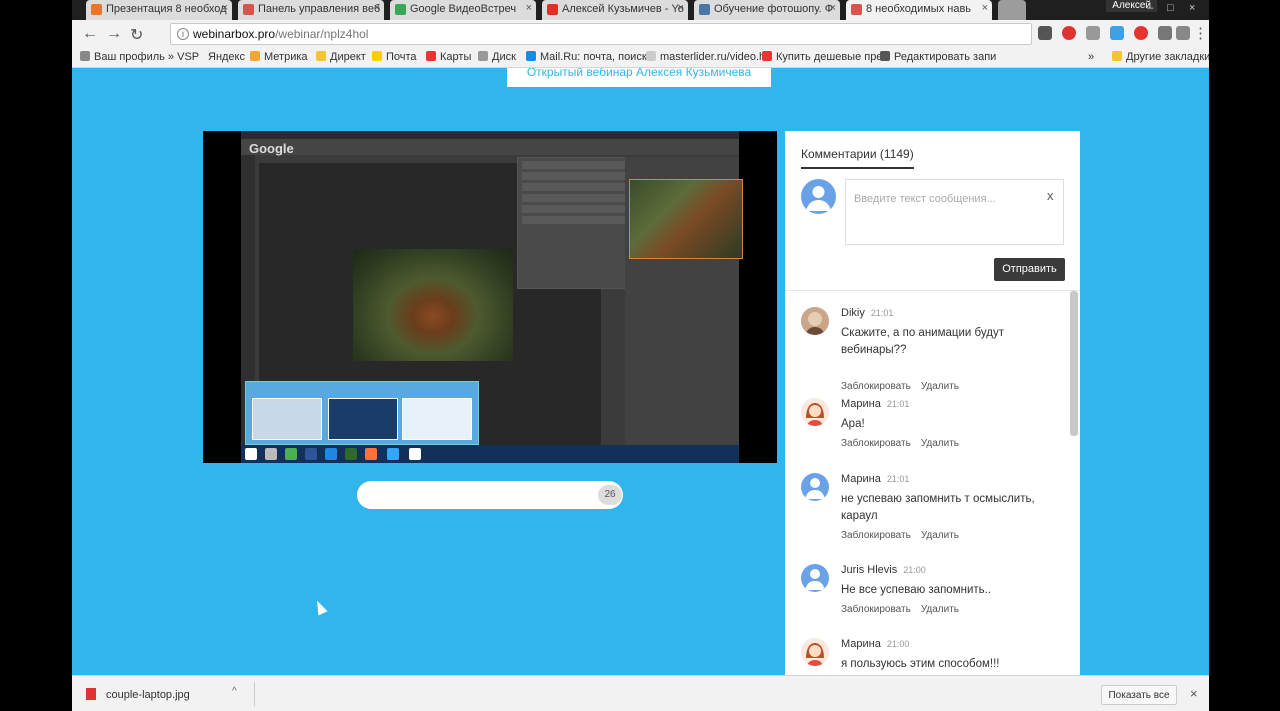 The image size is (1280, 711). I want to click on chevron-up-icon: ^, so click(234, 691).